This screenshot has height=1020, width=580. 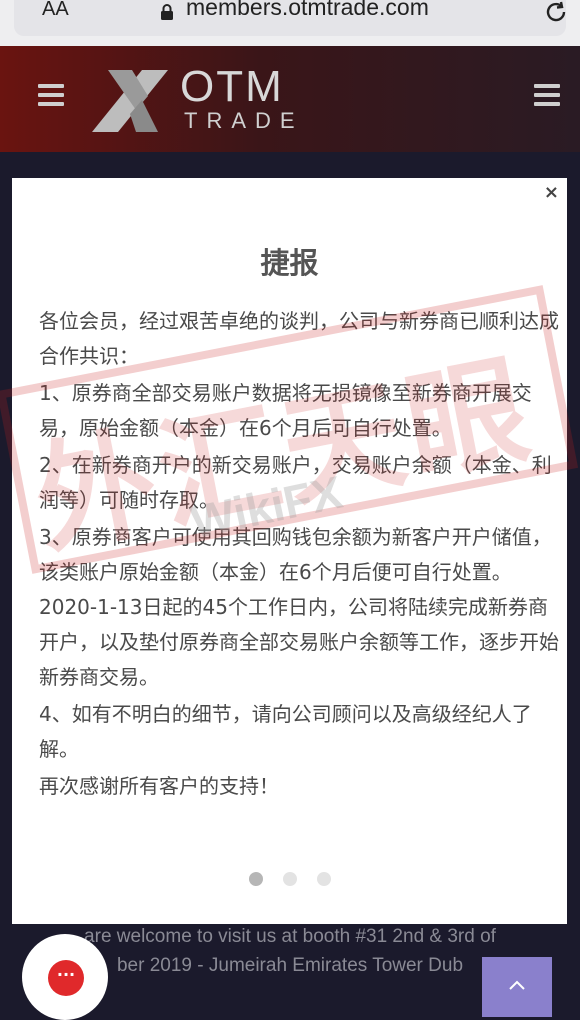 What do you see at coordinates (167, 12) in the screenshot?
I see `lock-icon` at bounding box center [167, 12].